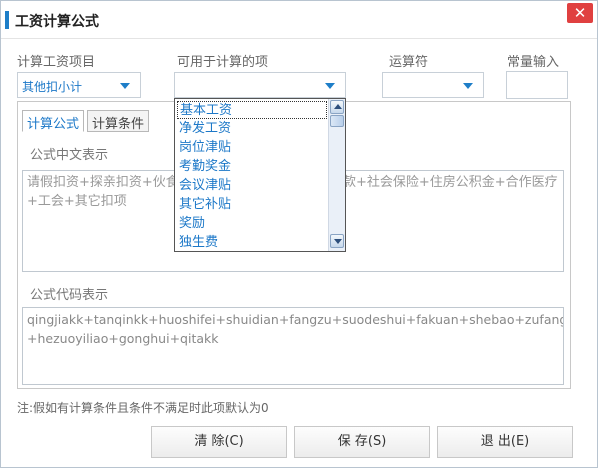 The image size is (598, 468). Describe the element at coordinates (260, 85) in the screenshot. I see `usable-items-select` at that location.